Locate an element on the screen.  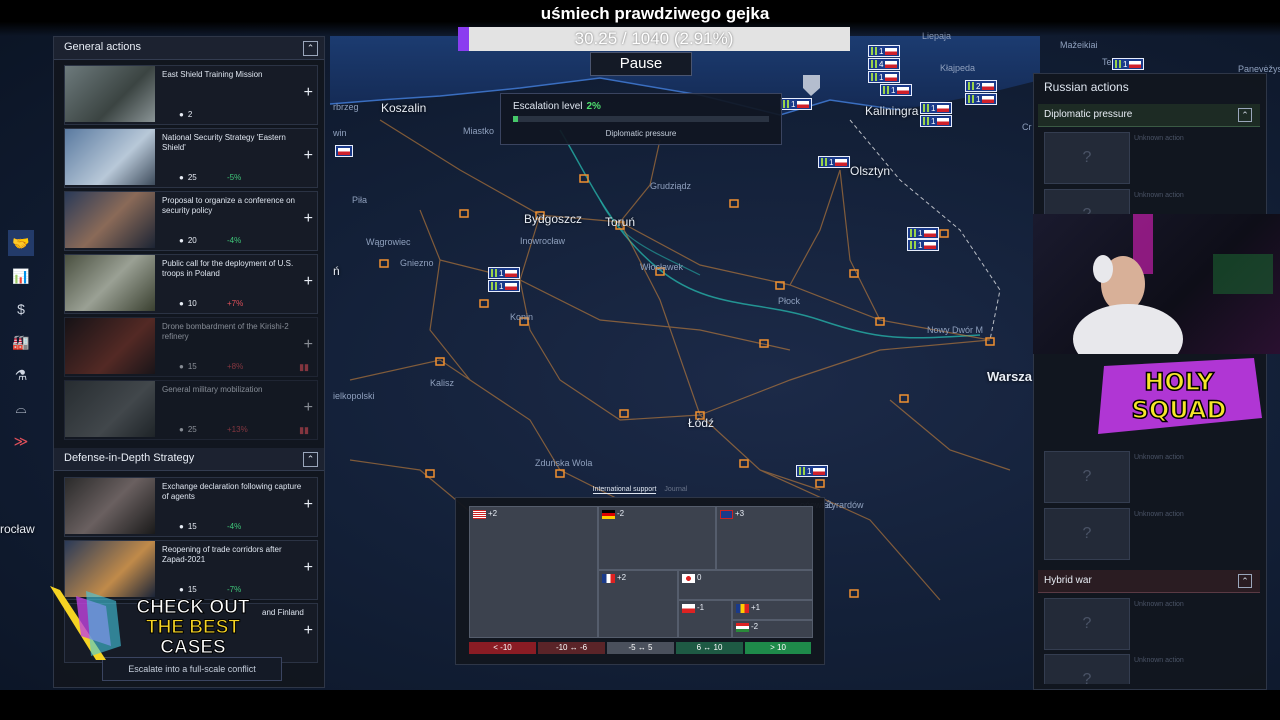
support-value: +2 is located at coordinates (622, 577).